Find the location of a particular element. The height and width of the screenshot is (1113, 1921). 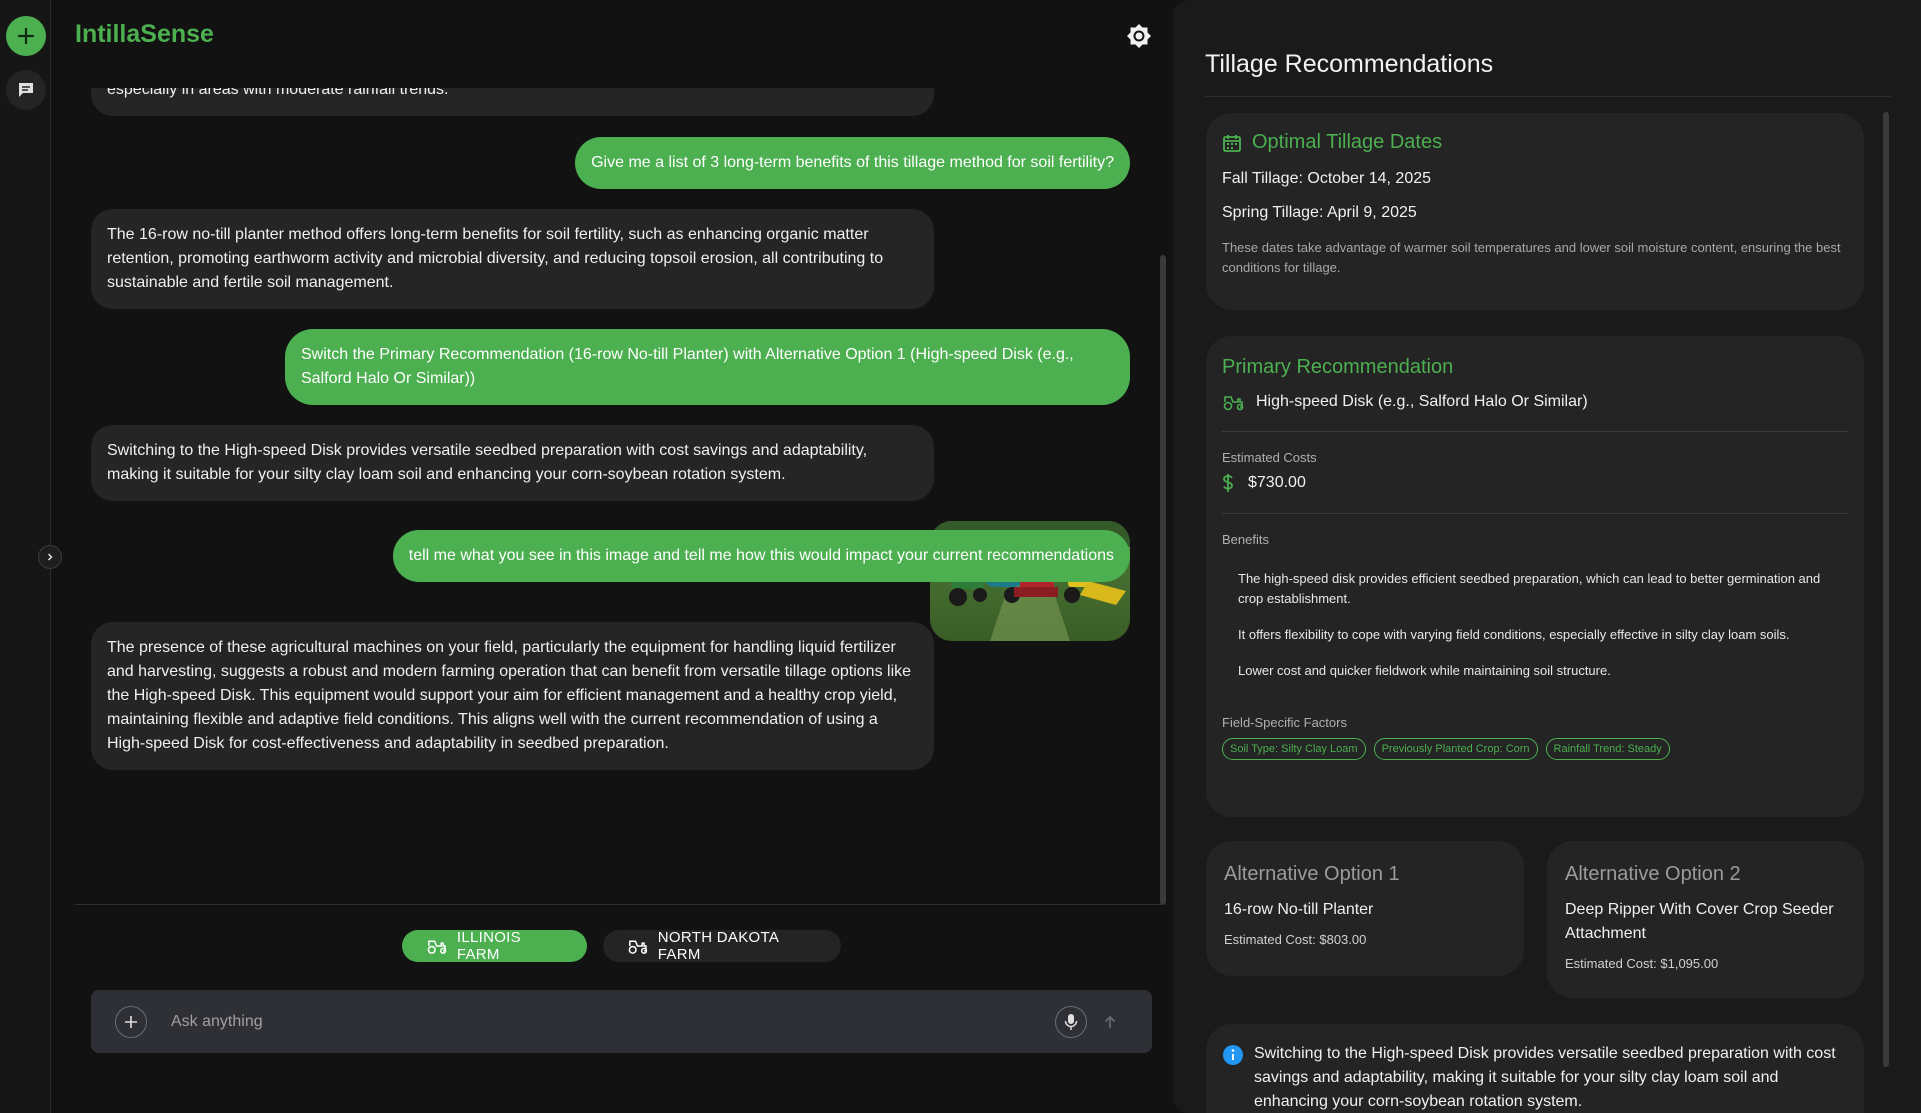

benefits-label: Benefits is located at coordinates (1245, 539).